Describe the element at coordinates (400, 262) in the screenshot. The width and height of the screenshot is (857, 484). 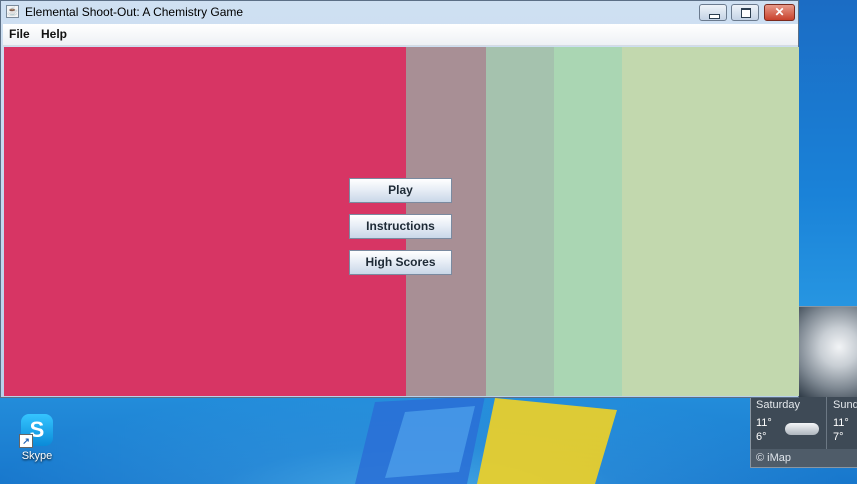
I see `high-scores-button: High Scores` at that location.